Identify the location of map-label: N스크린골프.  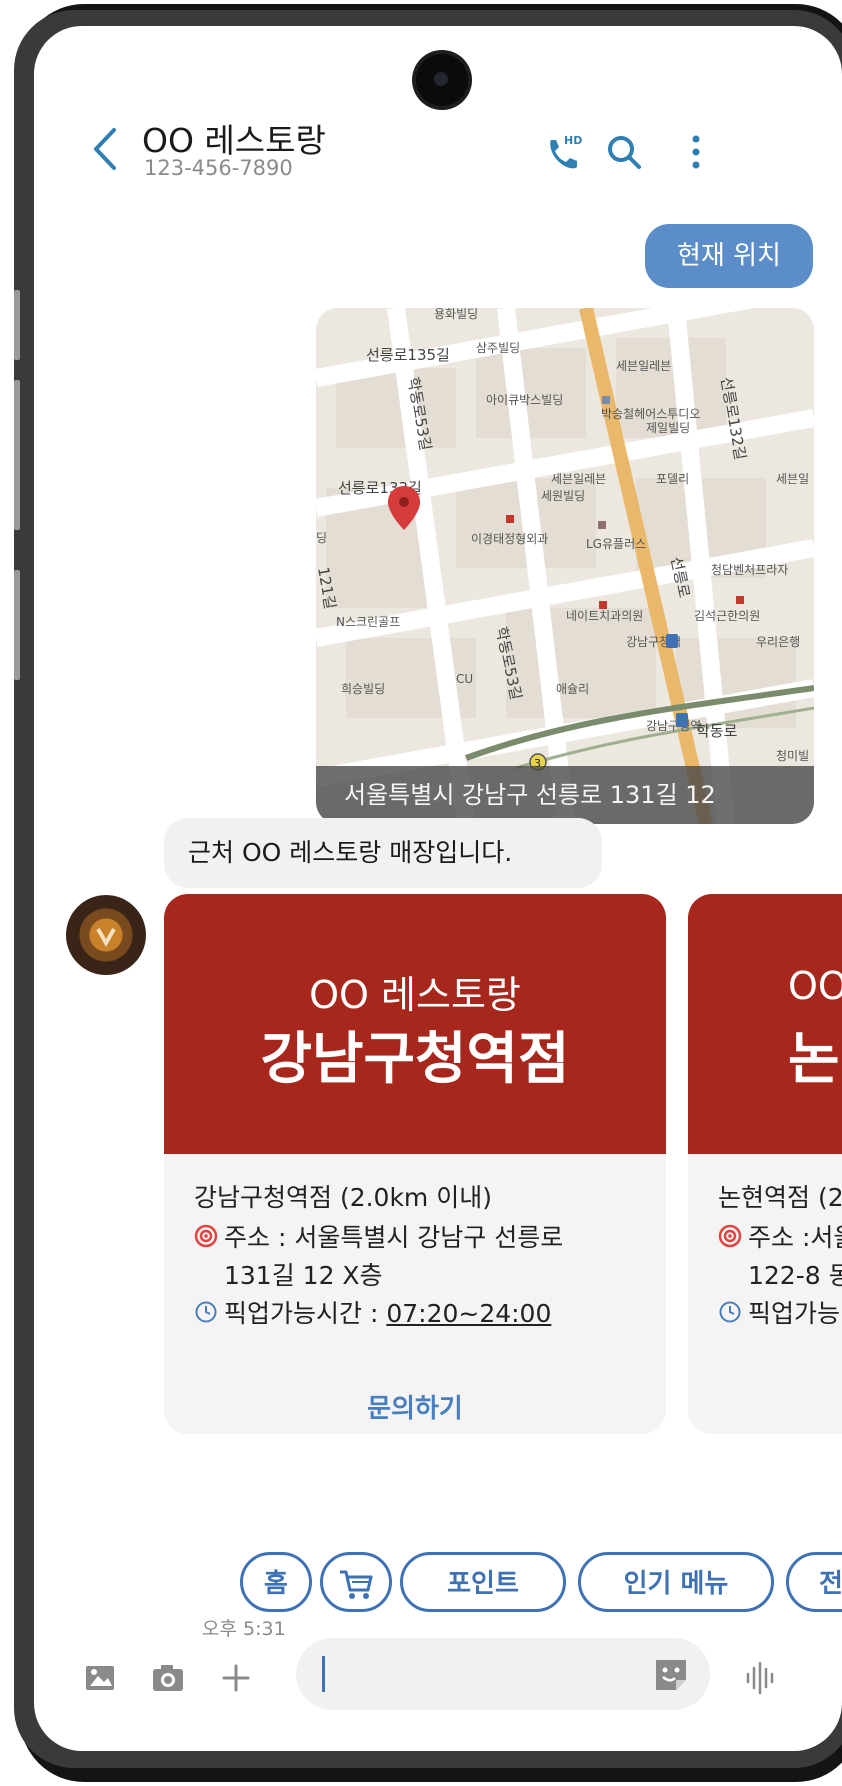
(368, 622).